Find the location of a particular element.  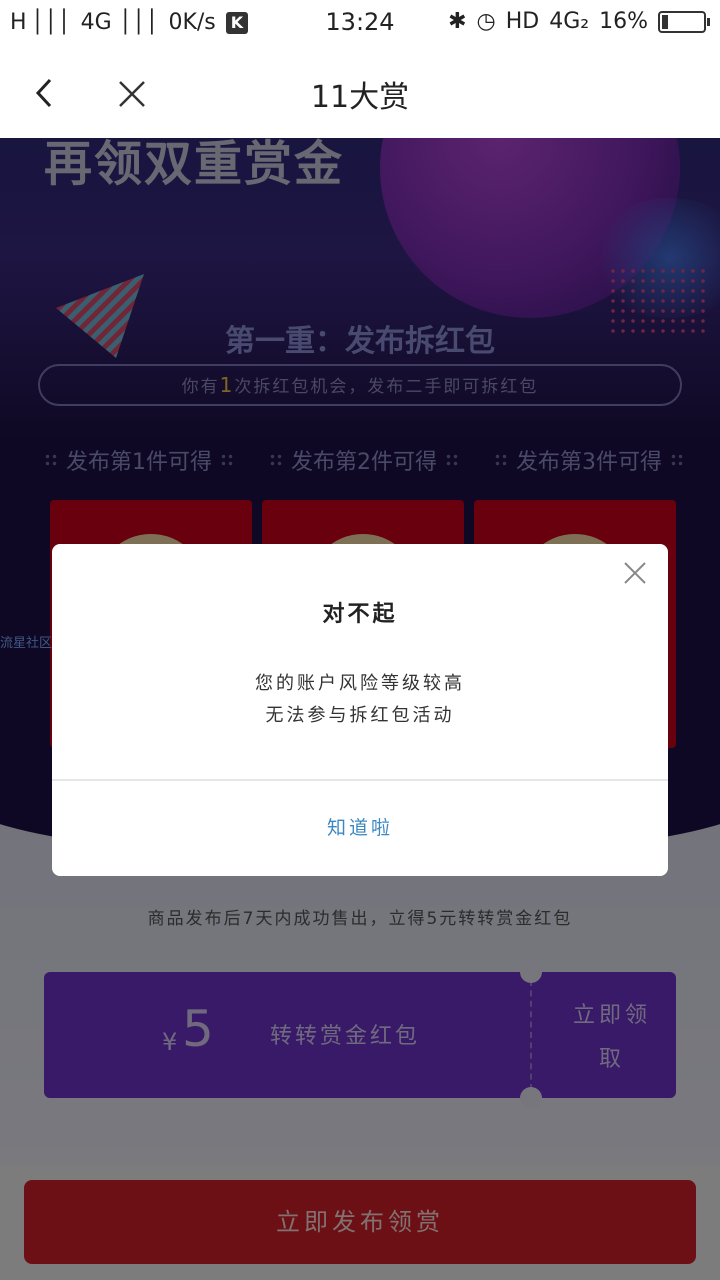

dialog-ok-button: 知道啦 is located at coordinates (360, 828).